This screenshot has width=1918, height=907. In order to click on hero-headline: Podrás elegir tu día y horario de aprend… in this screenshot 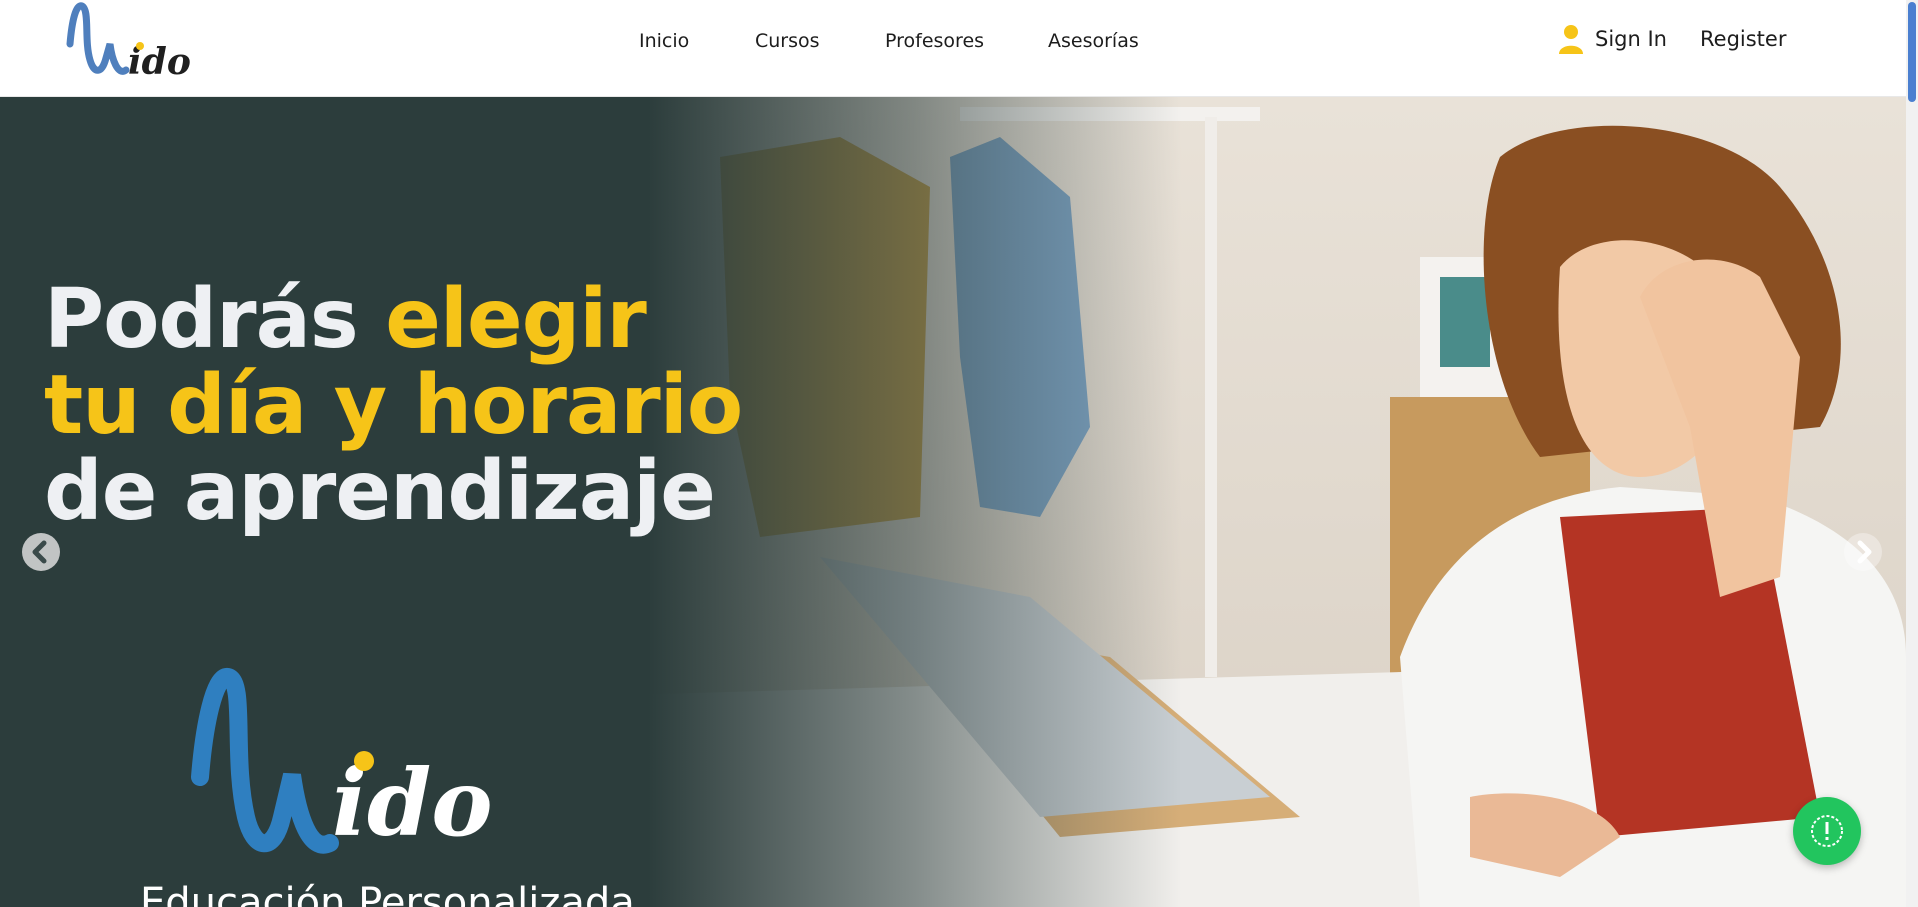, I will do `click(393, 408)`.